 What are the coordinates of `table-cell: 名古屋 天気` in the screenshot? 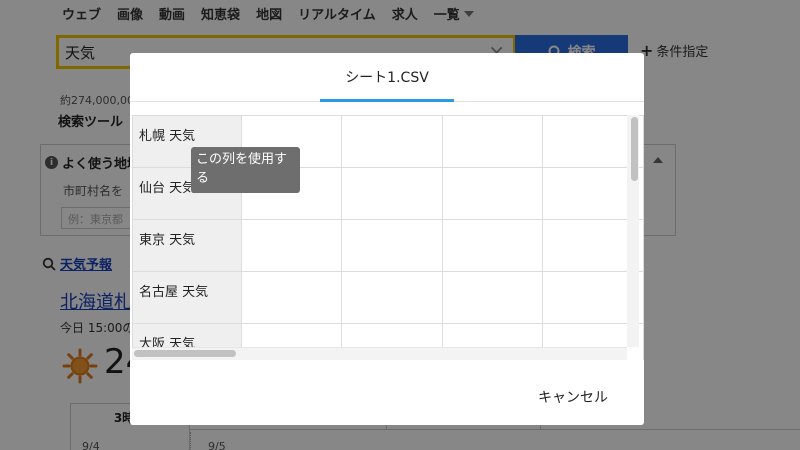 It's located at (187, 297).